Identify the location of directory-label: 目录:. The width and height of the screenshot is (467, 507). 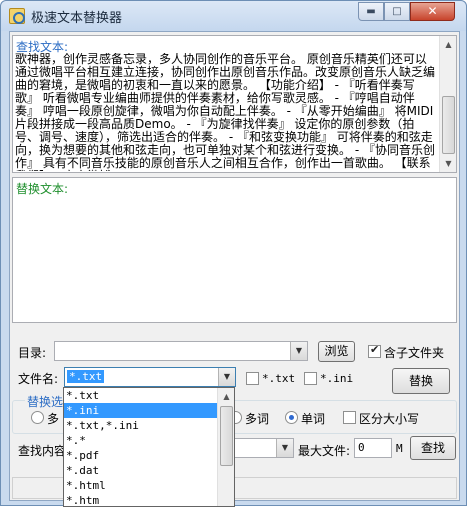
(32, 353).